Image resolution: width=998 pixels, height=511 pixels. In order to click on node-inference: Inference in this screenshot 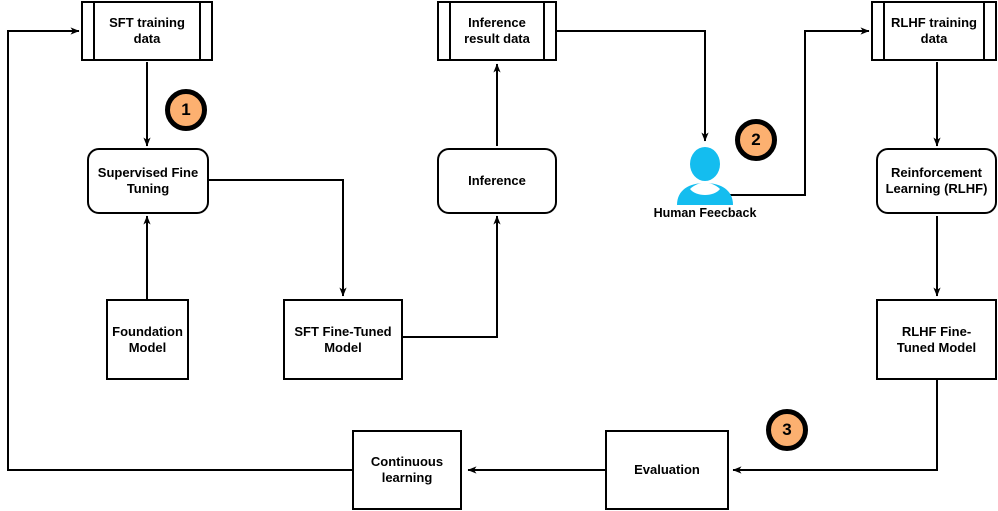, I will do `click(497, 181)`.